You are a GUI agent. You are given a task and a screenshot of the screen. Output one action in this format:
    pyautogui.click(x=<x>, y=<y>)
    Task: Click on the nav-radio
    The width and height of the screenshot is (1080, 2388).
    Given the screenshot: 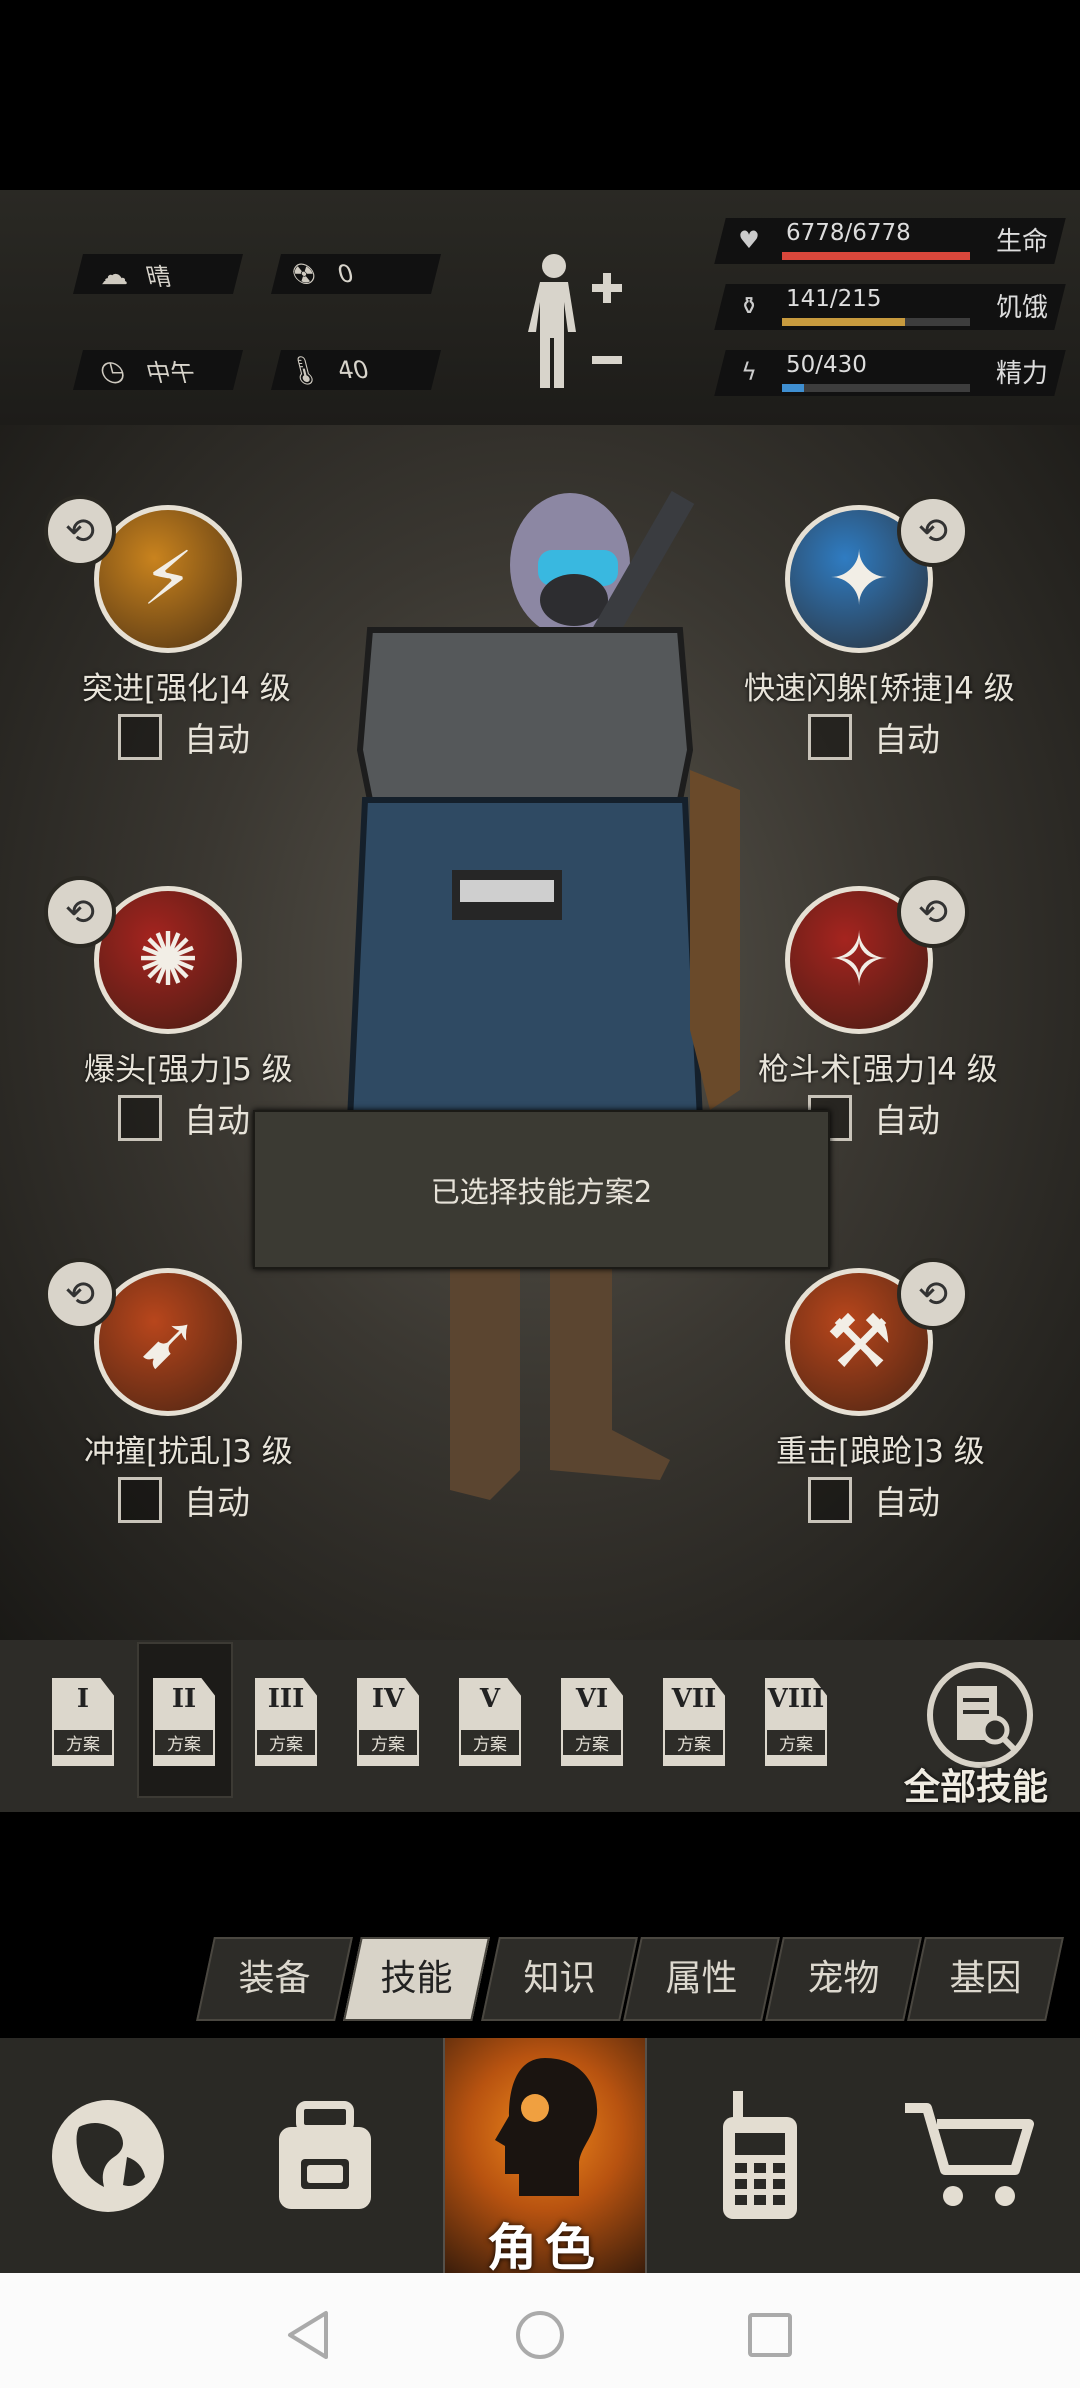 What is the action you would take?
    pyautogui.click(x=760, y=2155)
    